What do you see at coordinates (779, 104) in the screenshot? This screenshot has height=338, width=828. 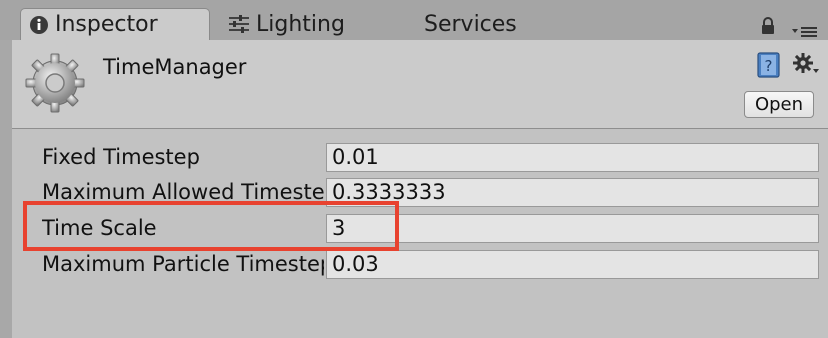 I see `open-button: Open` at bounding box center [779, 104].